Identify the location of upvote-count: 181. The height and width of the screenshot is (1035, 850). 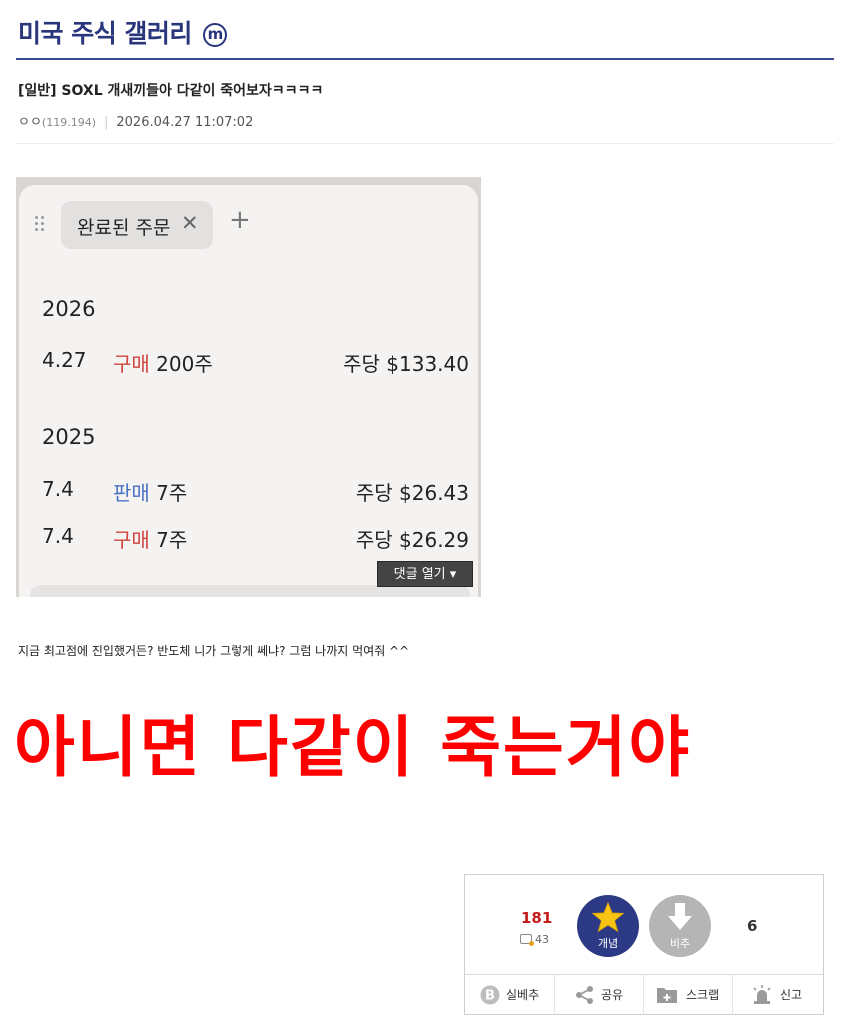
(537, 918).